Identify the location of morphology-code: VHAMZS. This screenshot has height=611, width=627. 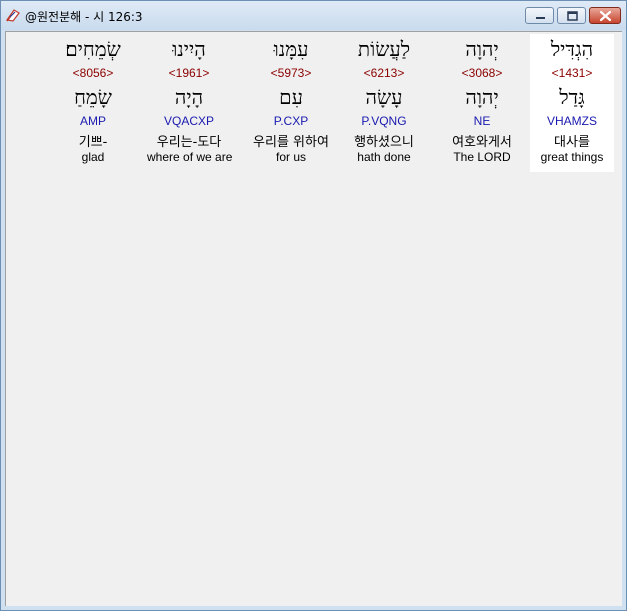
(571, 121).